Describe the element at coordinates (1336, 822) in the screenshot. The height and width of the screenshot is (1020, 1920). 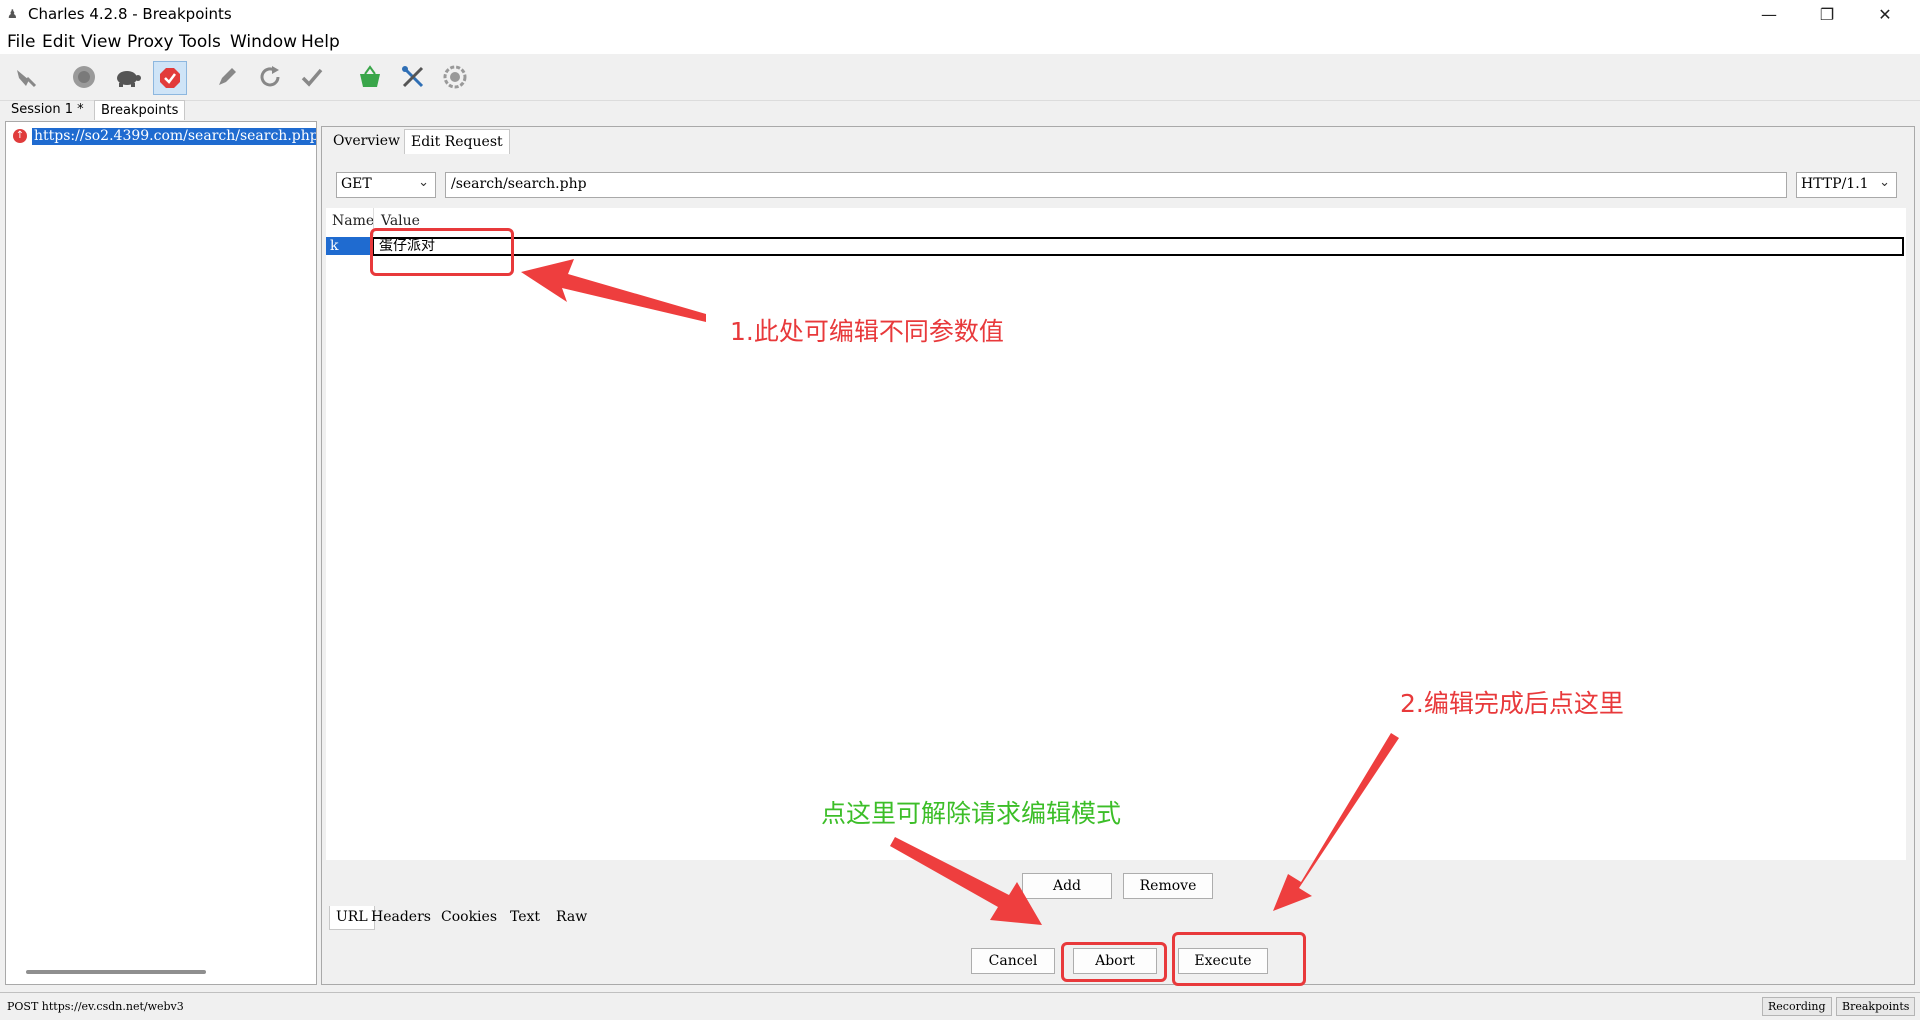
I see `arrow-to-execute-icon` at that location.